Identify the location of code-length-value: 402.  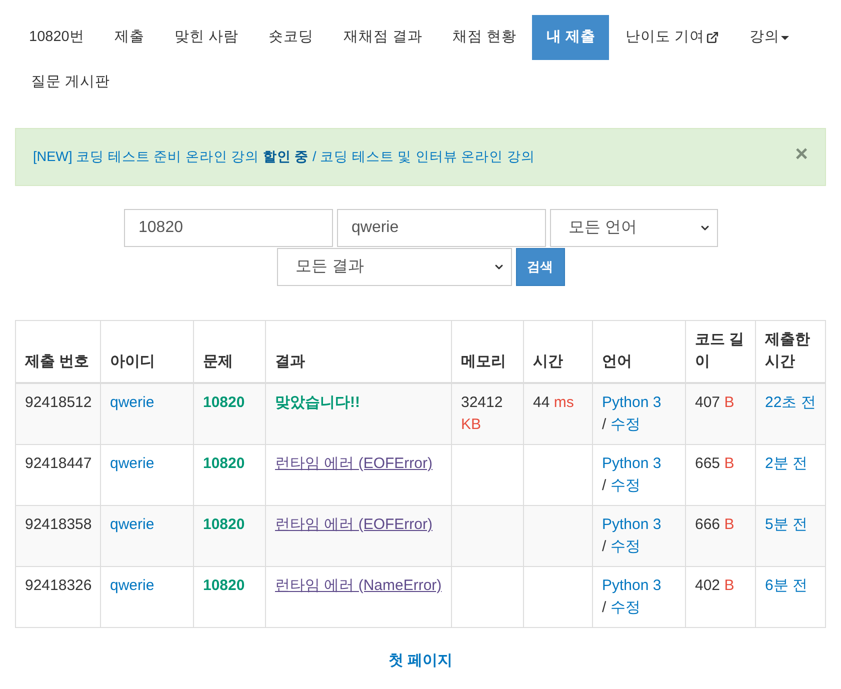
(707, 585).